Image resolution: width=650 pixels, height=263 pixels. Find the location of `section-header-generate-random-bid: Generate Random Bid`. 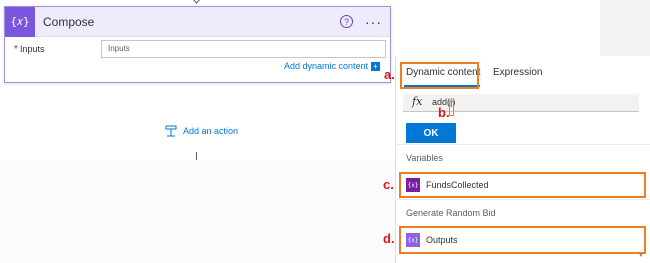

section-header-generate-random-bid: Generate Random Bid is located at coordinates (451, 213).